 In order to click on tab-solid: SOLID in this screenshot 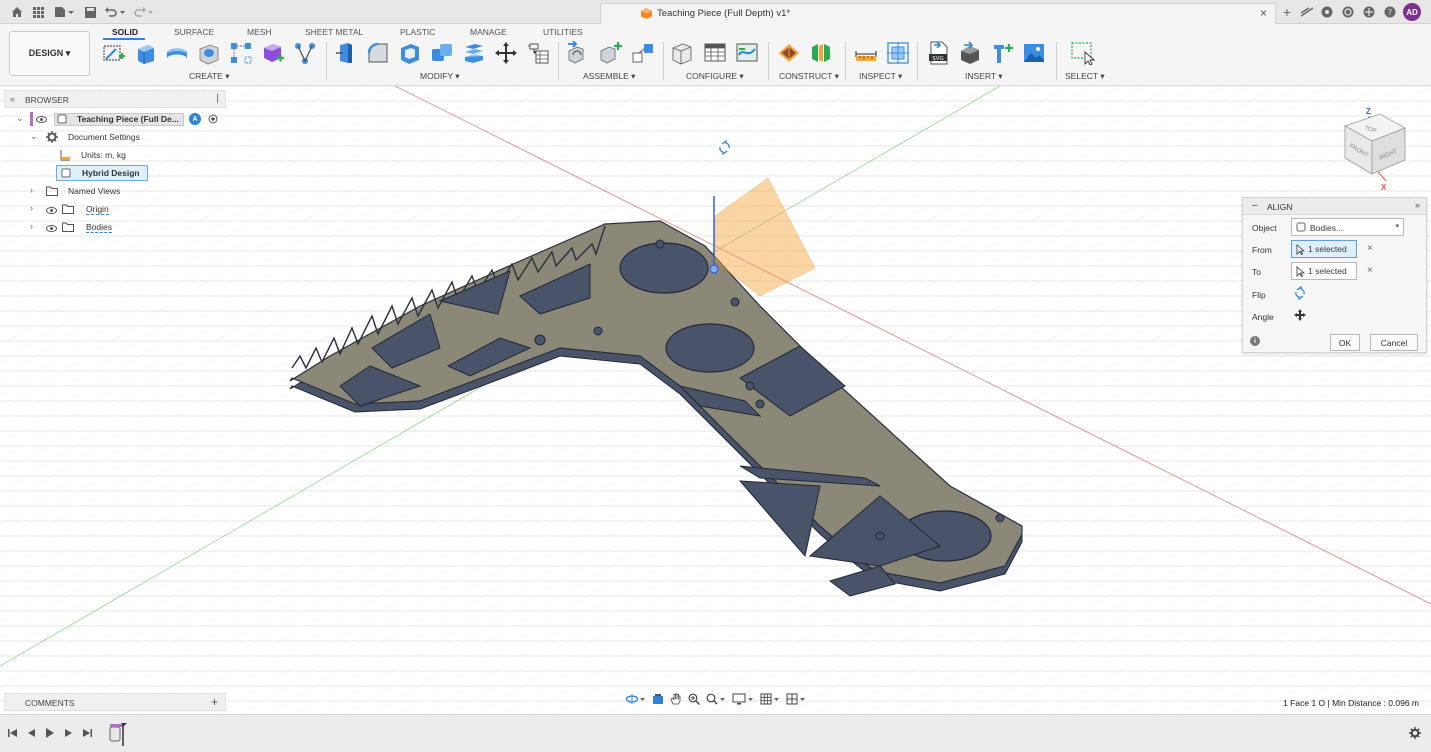, I will do `click(125, 32)`.